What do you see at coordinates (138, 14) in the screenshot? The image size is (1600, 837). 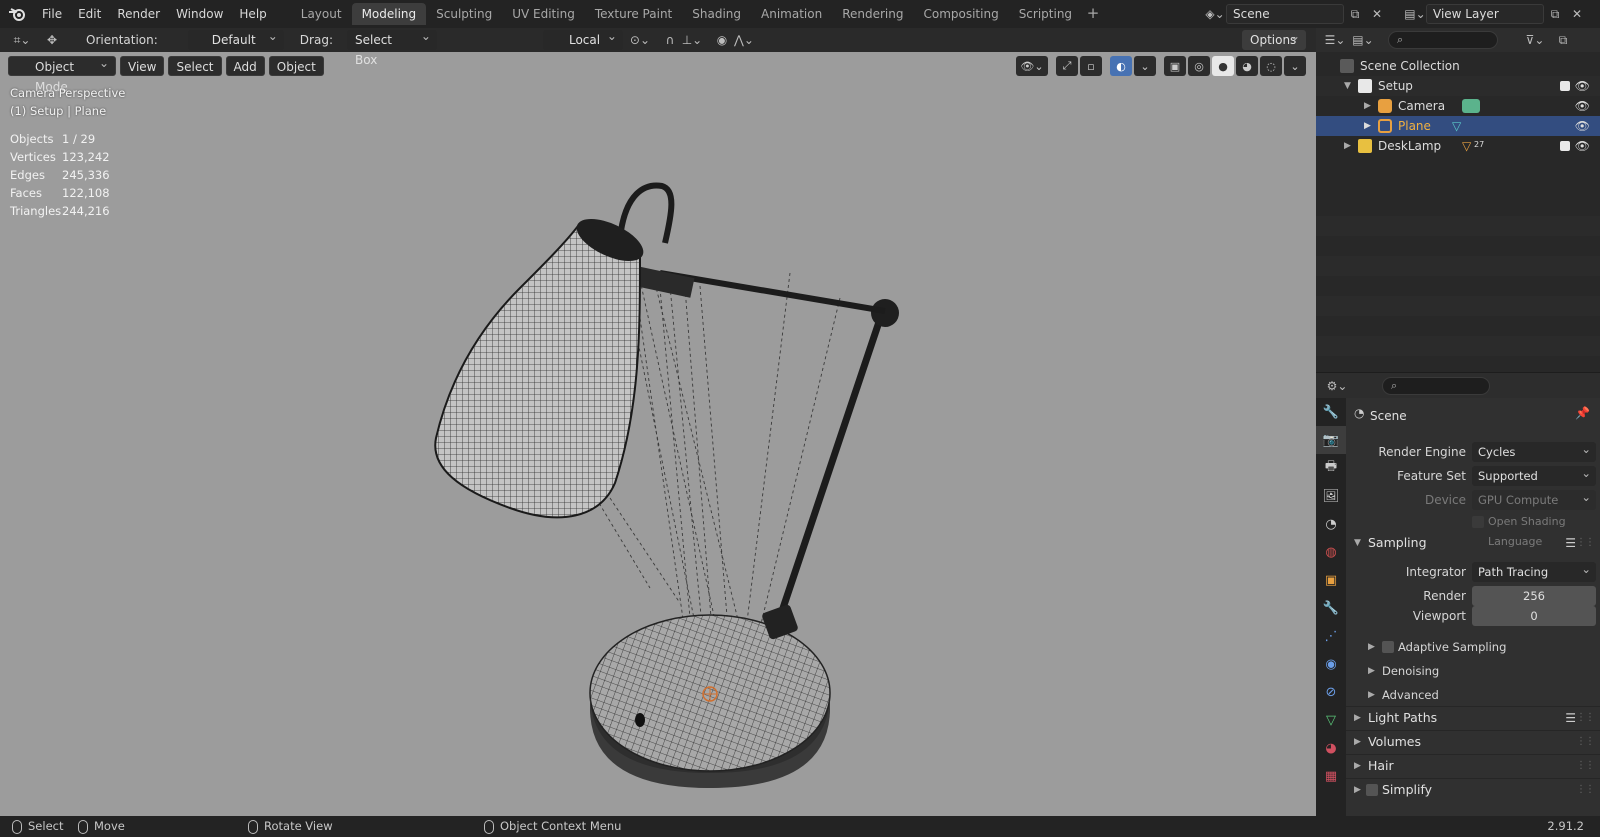 I see `menu-render: Render` at bounding box center [138, 14].